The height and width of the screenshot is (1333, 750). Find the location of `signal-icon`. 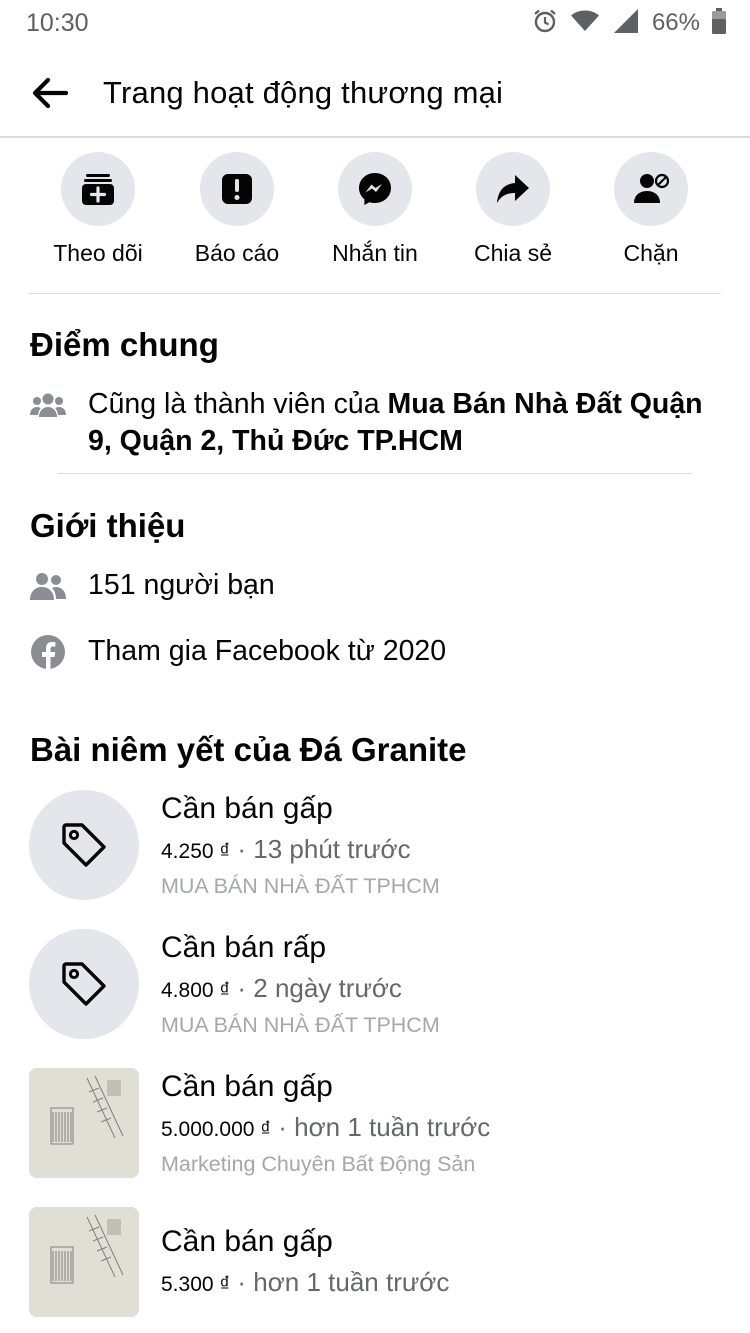

signal-icon is located at coordinates (626, 23).